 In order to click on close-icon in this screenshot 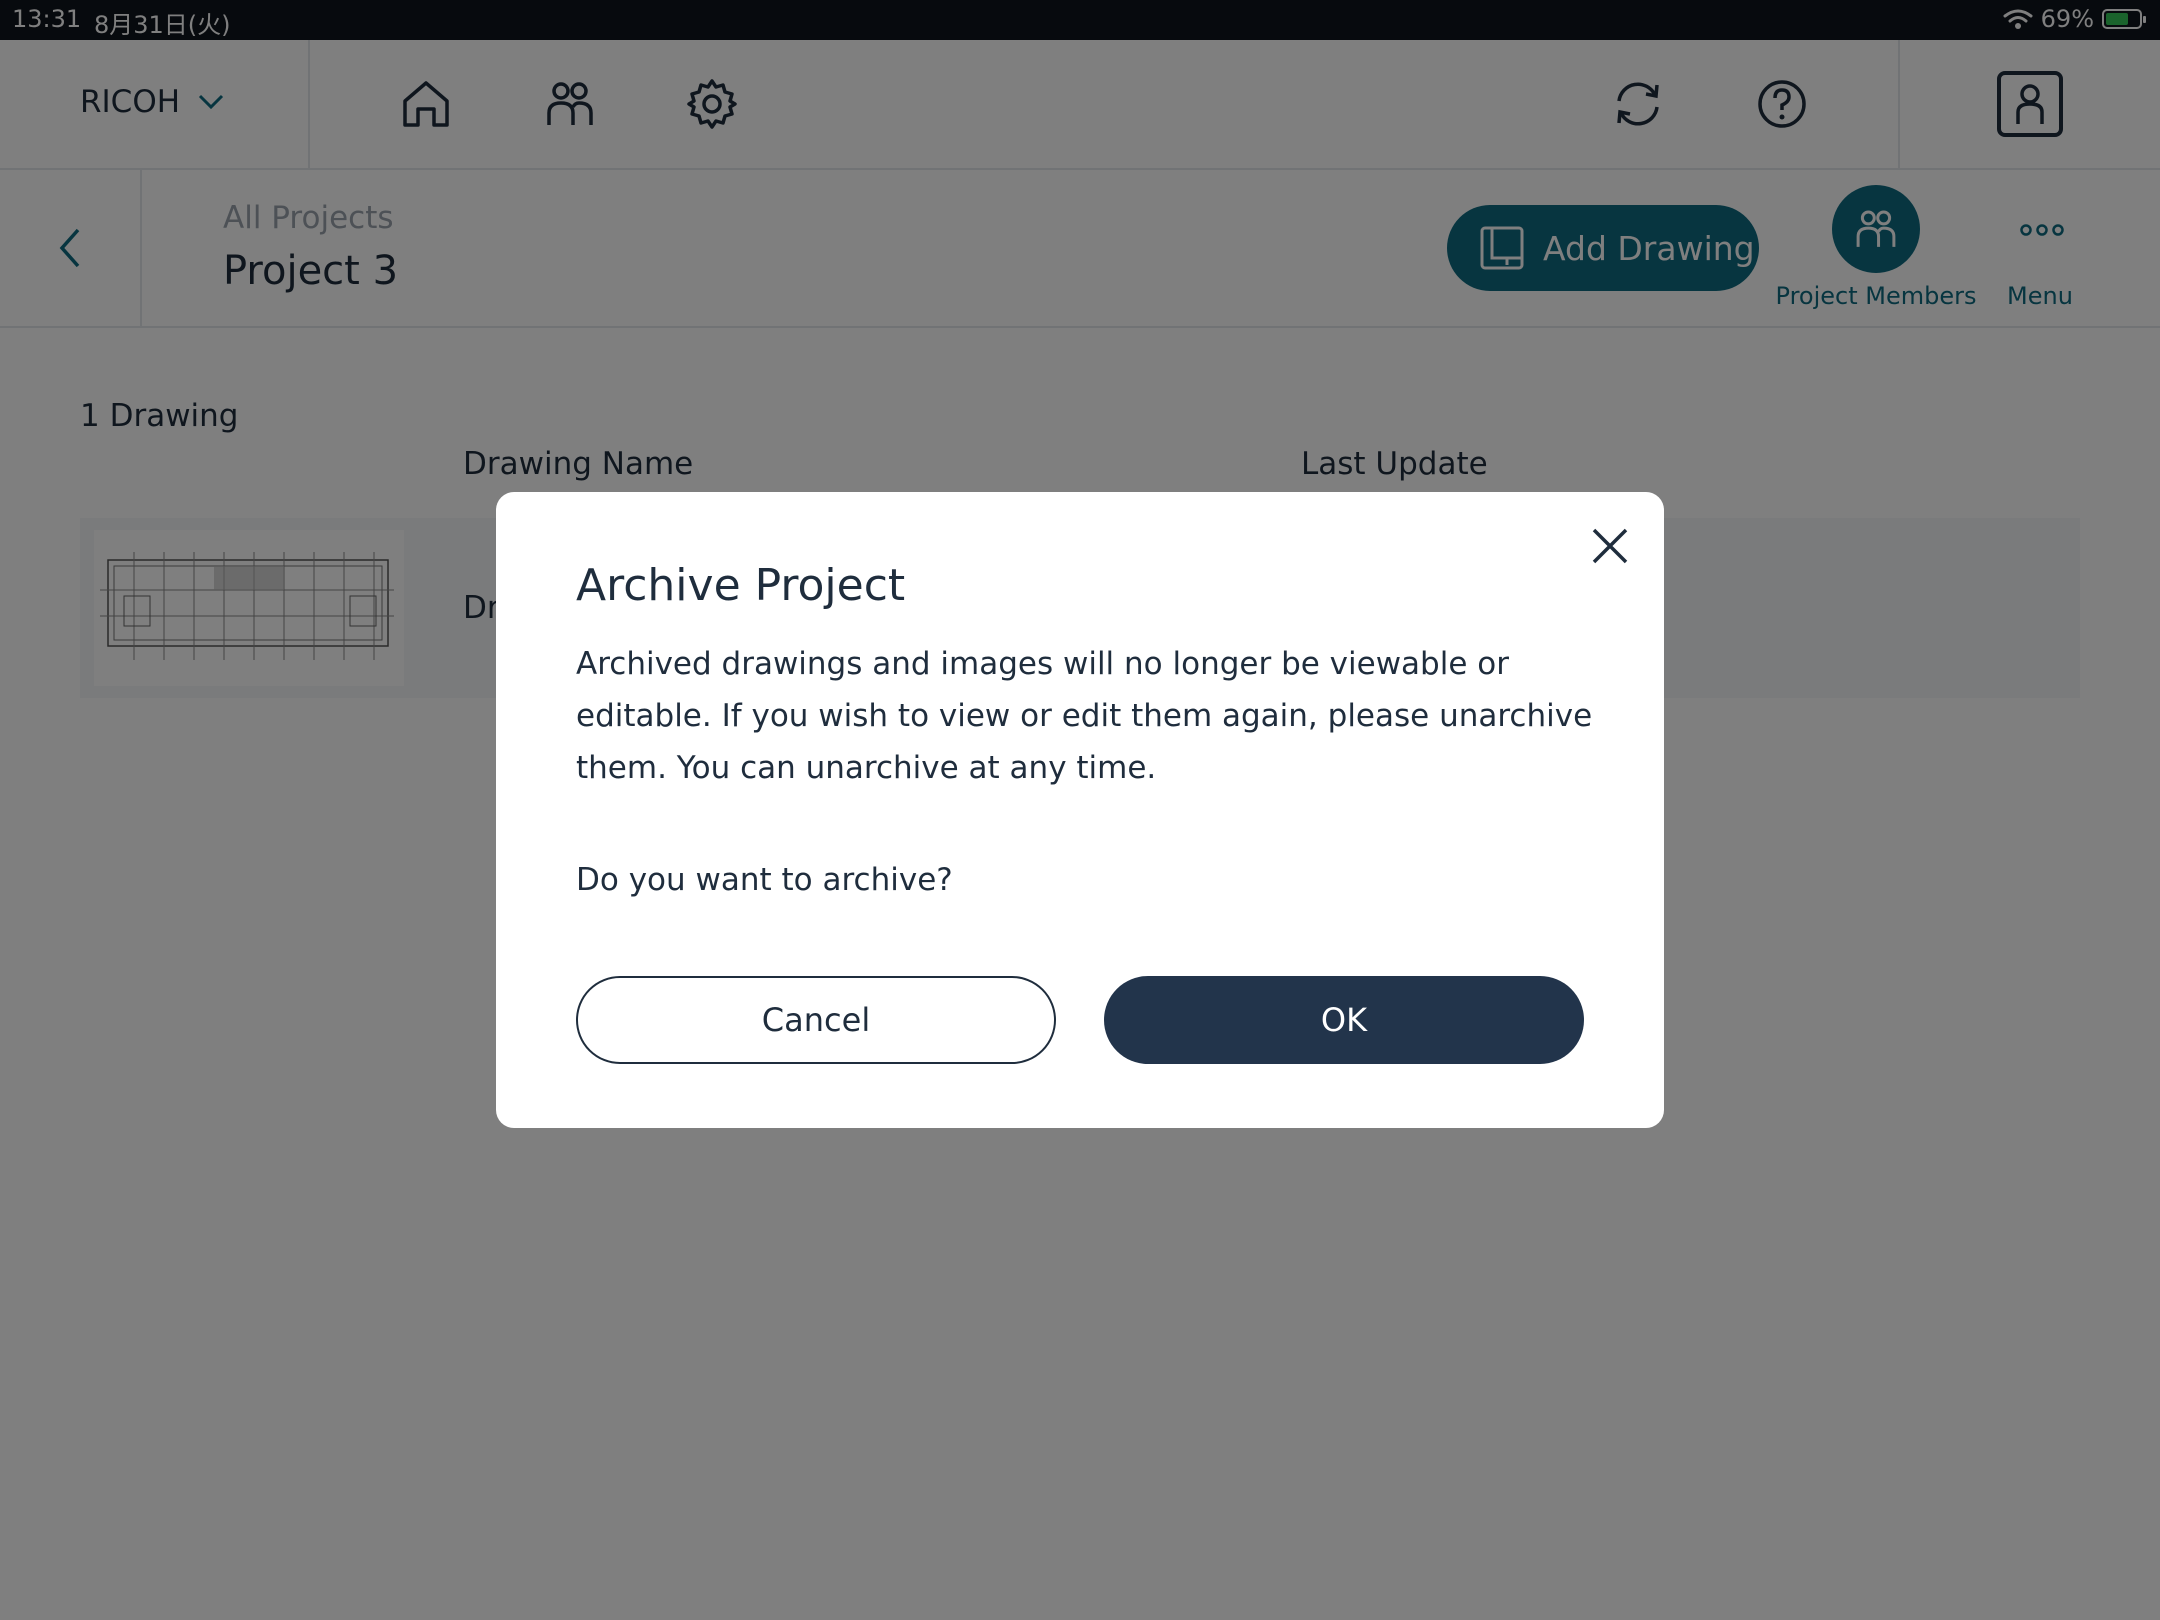, I will do `click(1610, 546)`.